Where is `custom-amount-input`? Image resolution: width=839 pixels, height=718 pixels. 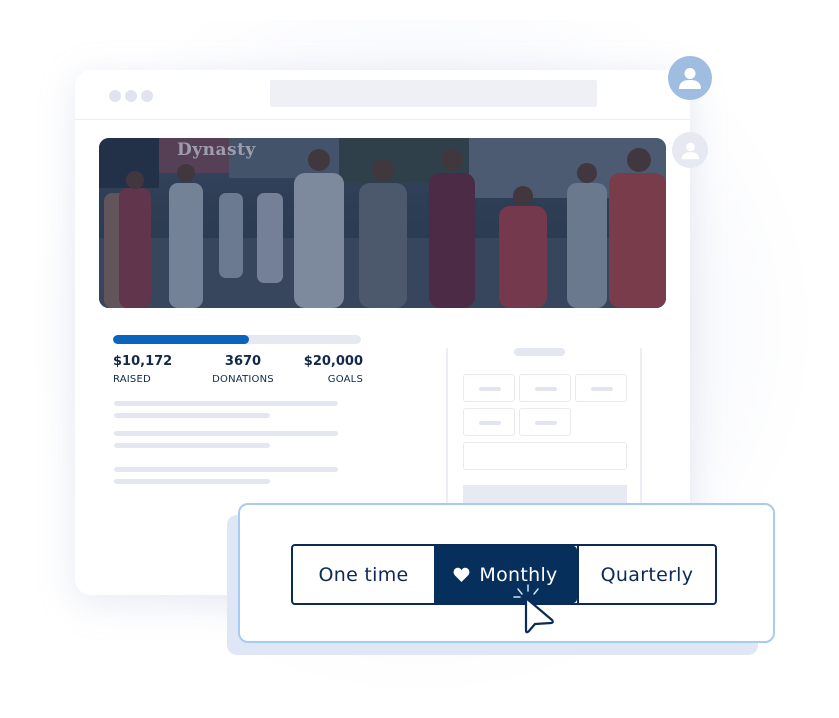
custom-amount-input is located at coordinates (545, 456).